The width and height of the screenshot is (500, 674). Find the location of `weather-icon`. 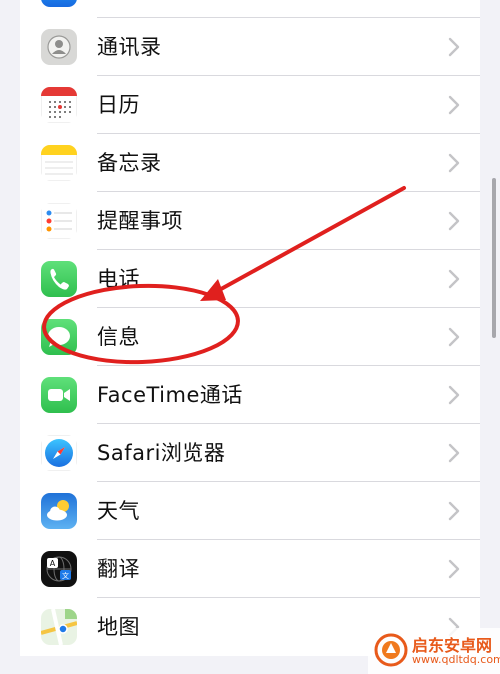

weather-icon is located at coordinates (59, 511).